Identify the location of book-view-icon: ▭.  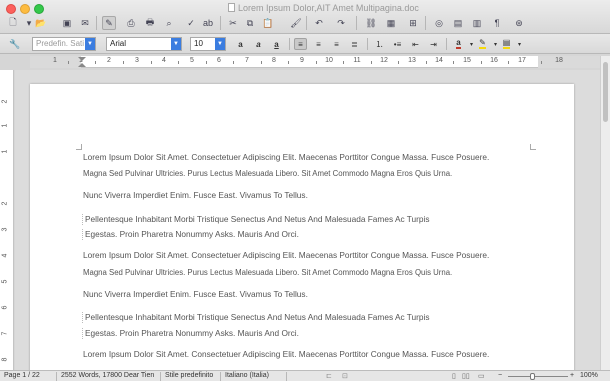
(481, 376).